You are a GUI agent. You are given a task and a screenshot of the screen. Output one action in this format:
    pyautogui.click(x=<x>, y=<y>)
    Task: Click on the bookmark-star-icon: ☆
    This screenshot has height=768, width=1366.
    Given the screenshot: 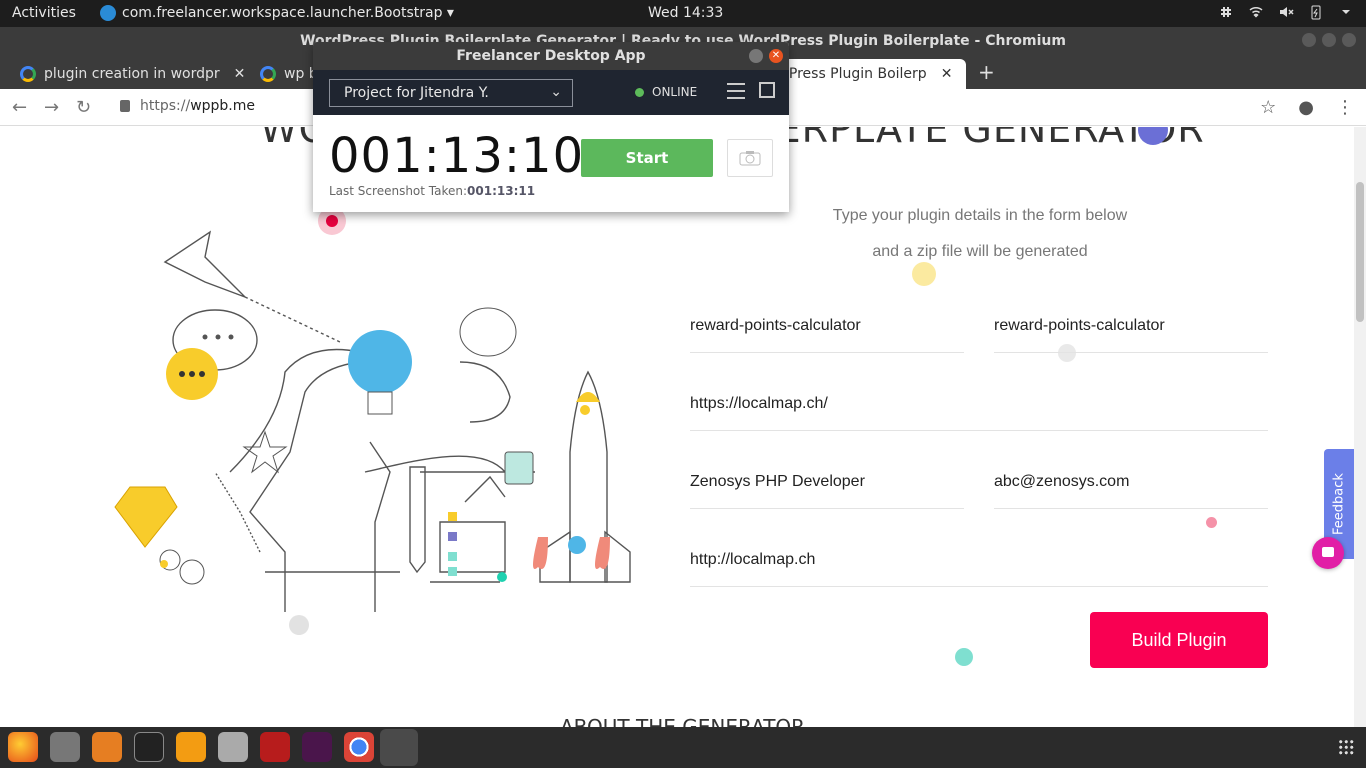 What is the action you would take?
    pyautogui.click(x=1268, y=107)
    